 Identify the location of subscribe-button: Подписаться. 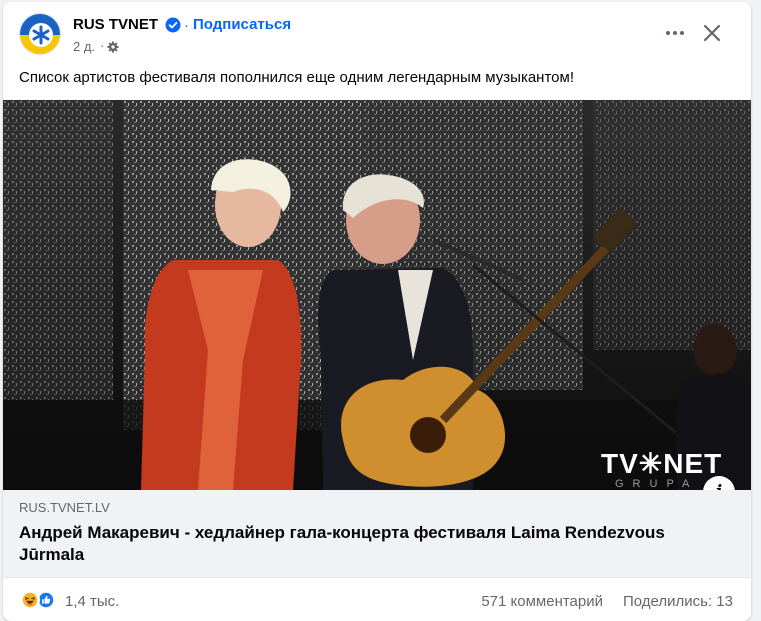
(242, 25).